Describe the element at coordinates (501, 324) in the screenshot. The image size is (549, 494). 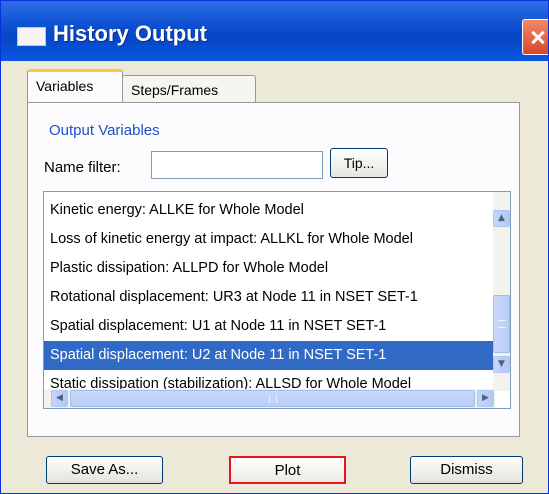
I see `vertical-scroll-thumb` at that location.